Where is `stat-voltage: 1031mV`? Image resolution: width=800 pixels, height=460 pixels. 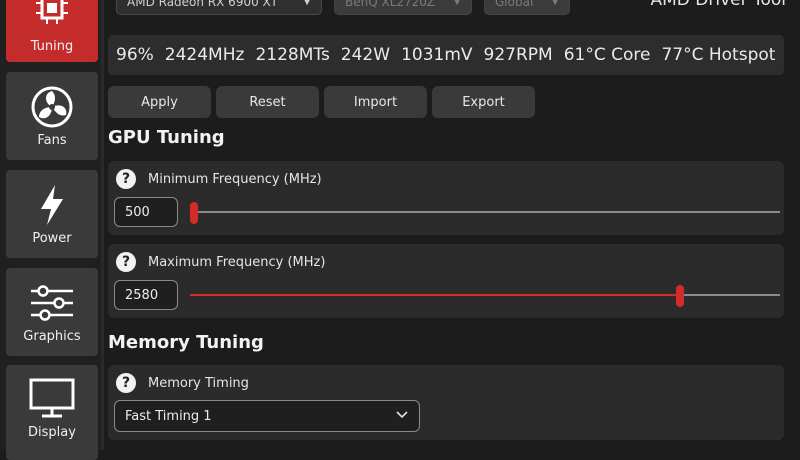 stat-voltage: 1031mV is located at coordinates (437, 55).